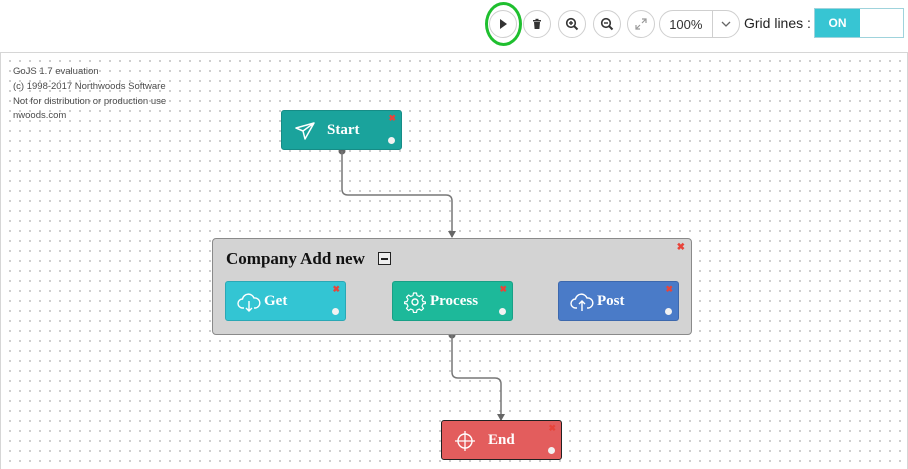  I want to click on end-node: End ✖, so click(501, 440).